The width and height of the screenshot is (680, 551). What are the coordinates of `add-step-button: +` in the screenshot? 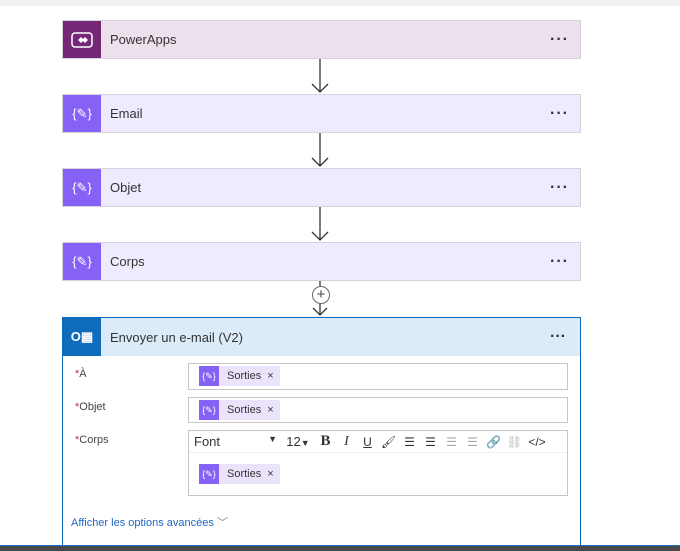 It's located at (321, 295).